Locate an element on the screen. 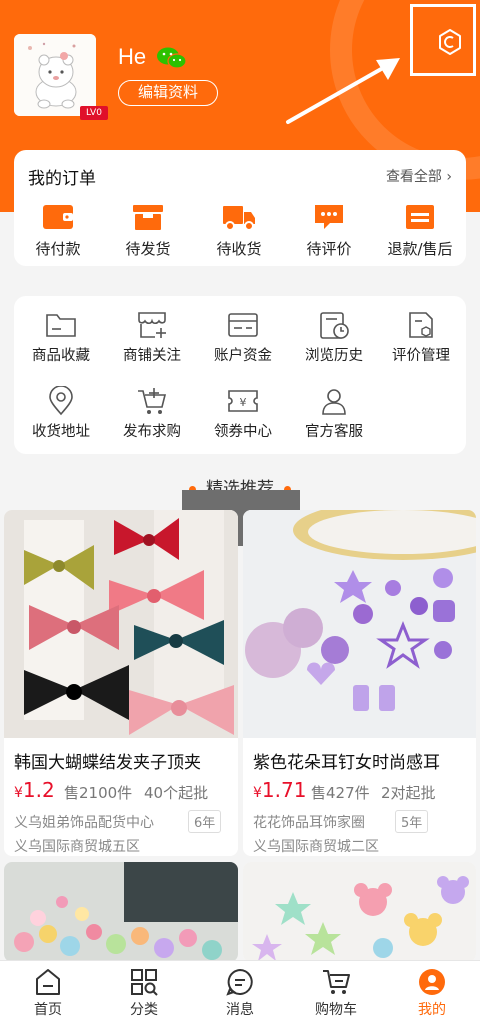 This screenshot has width=480, height=1029. tab-label: 分类 is located at coordinates (144, 1010).